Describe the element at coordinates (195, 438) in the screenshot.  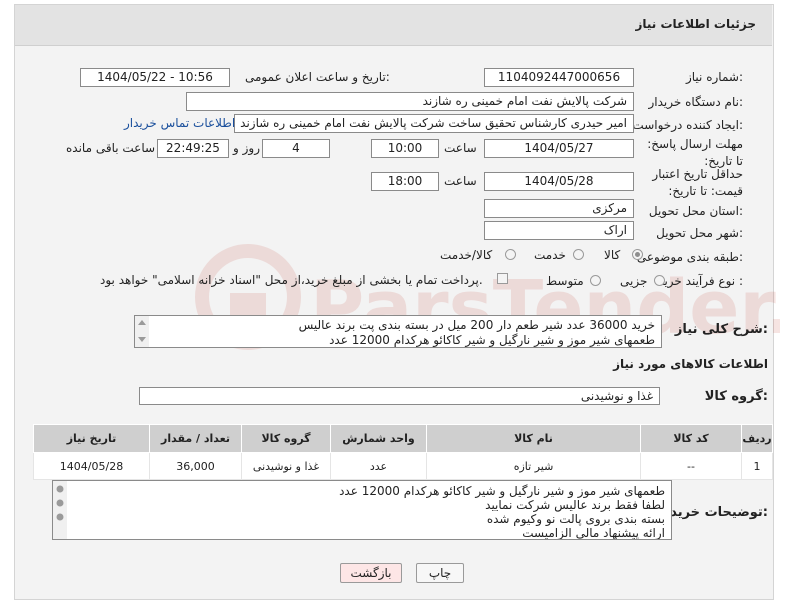
I see `col-quantity: تعداد / مقدار` at that location.